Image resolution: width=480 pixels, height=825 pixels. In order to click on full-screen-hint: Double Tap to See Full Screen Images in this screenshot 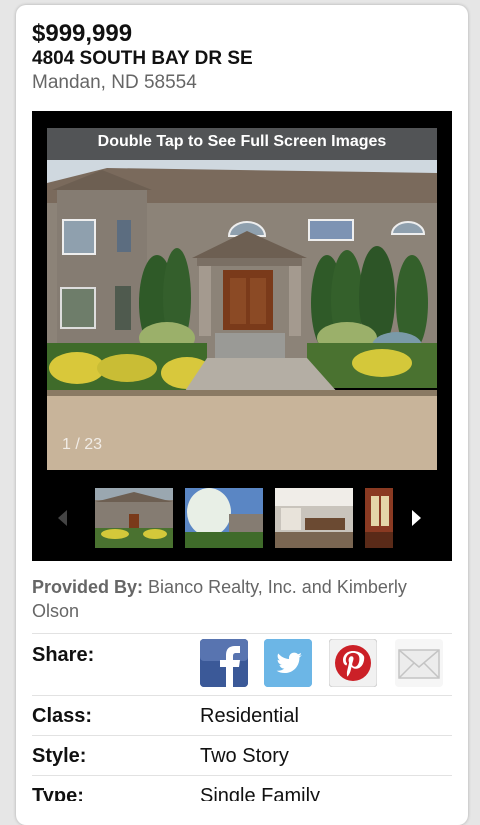, I will do `click(242, 144)`.